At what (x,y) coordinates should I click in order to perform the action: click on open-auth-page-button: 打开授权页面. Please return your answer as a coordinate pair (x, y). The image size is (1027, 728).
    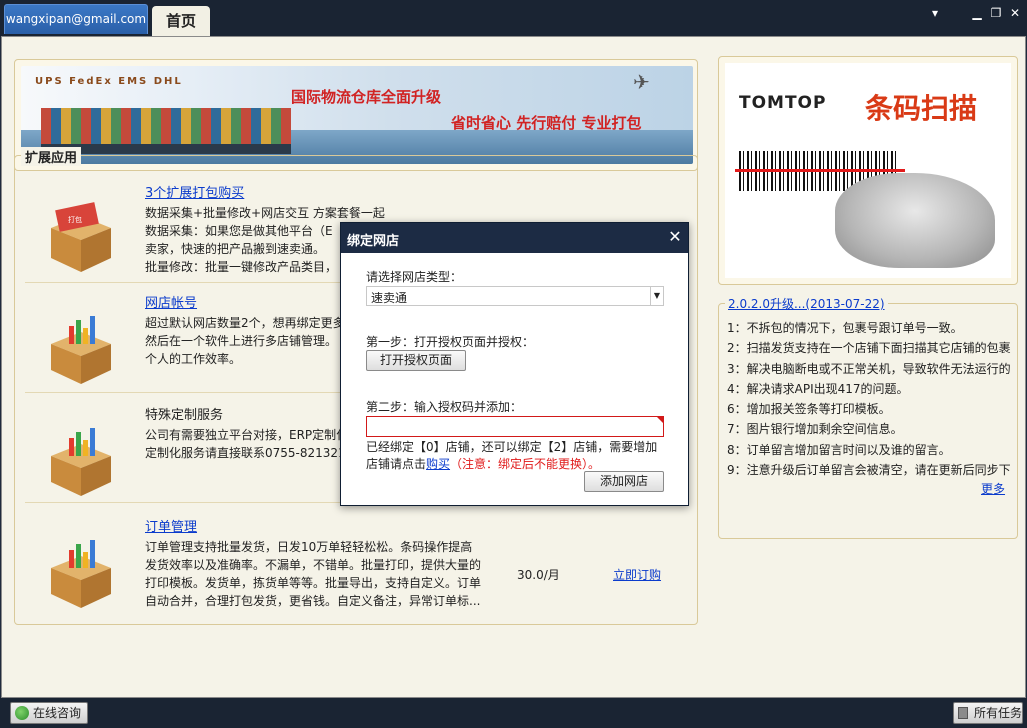
    Looking at the image, I should click on (416, 360).